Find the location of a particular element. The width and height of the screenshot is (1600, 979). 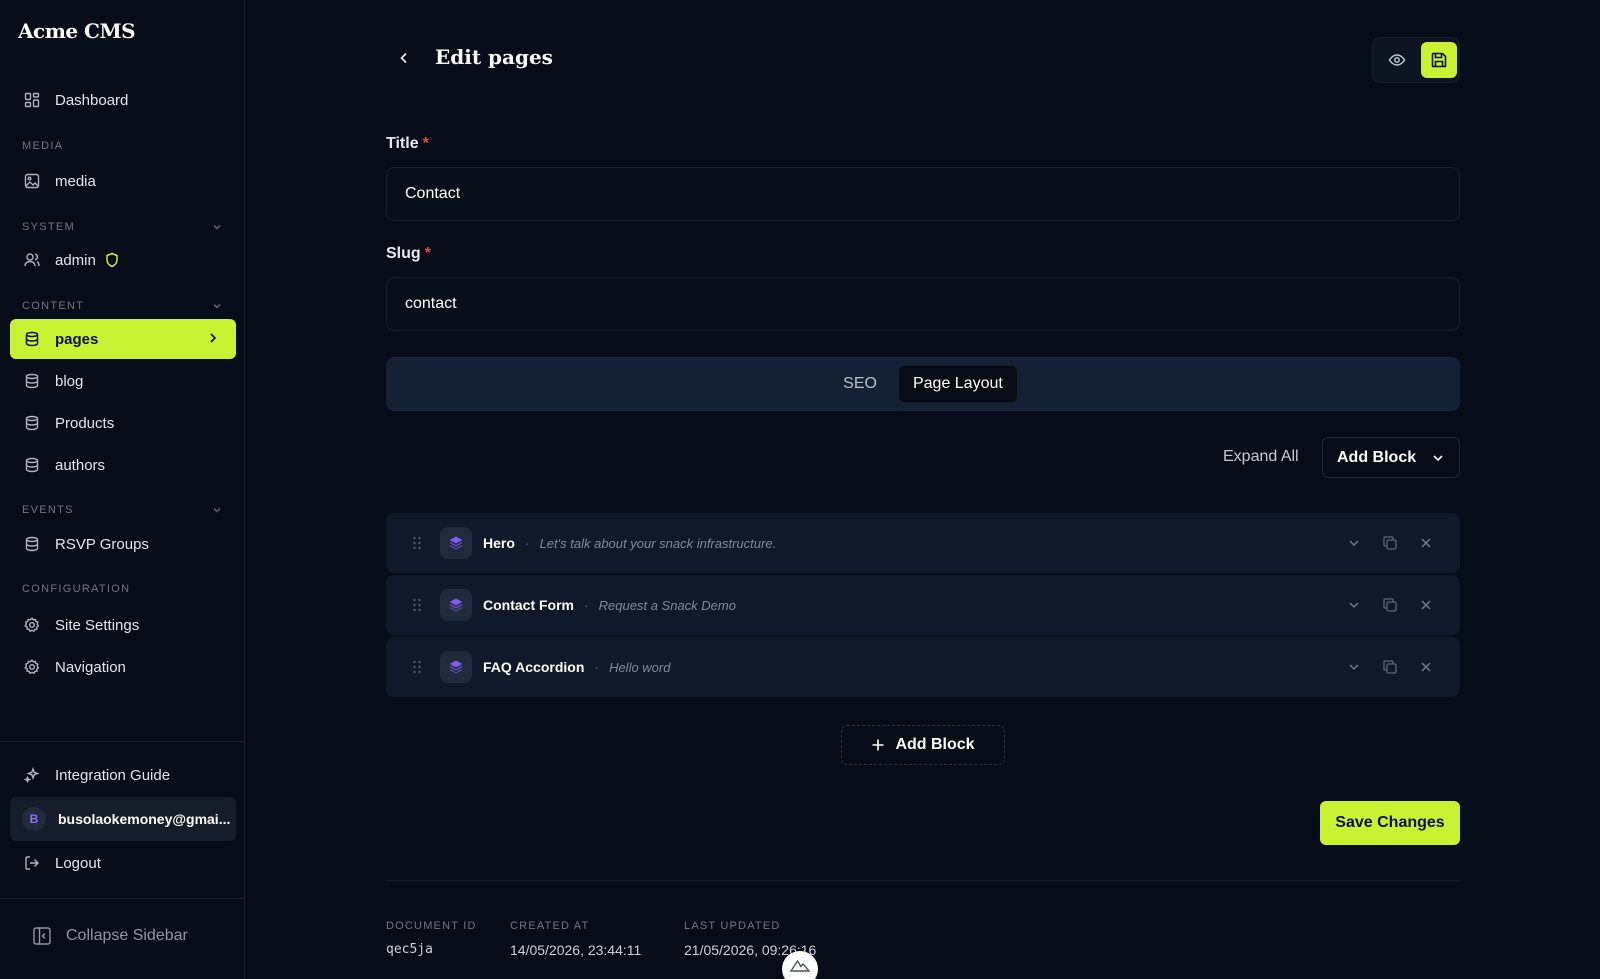

integration-guide-link: Integration Guide is located at coordinates (123, 775).